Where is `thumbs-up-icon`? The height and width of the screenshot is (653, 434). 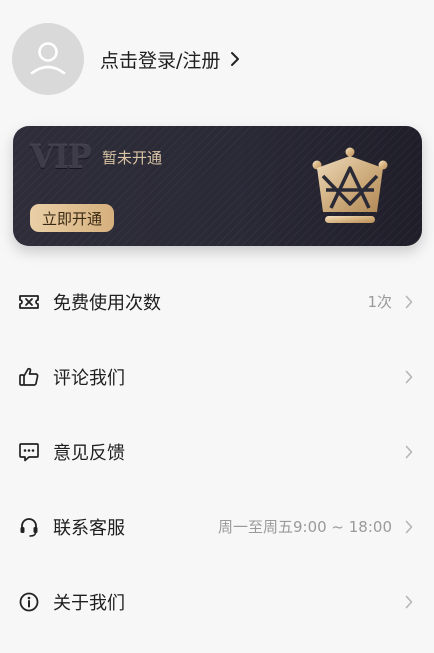
thumbs-up-icon is located at coordinates (29, 377).